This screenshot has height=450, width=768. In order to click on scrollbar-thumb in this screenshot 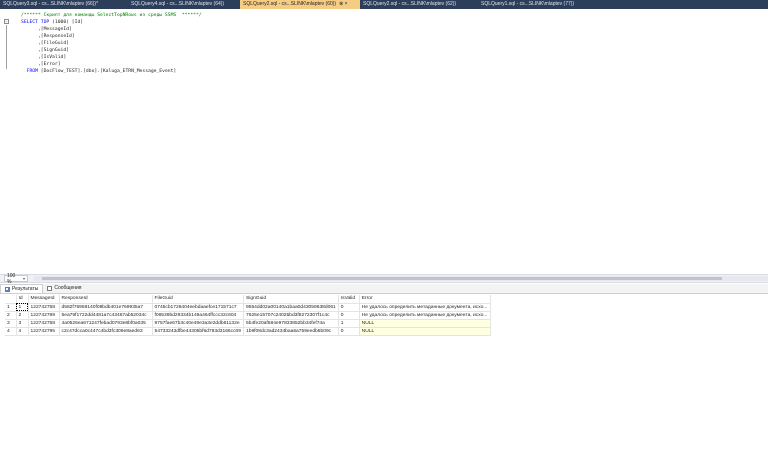, I will do `click(382, 278)`.